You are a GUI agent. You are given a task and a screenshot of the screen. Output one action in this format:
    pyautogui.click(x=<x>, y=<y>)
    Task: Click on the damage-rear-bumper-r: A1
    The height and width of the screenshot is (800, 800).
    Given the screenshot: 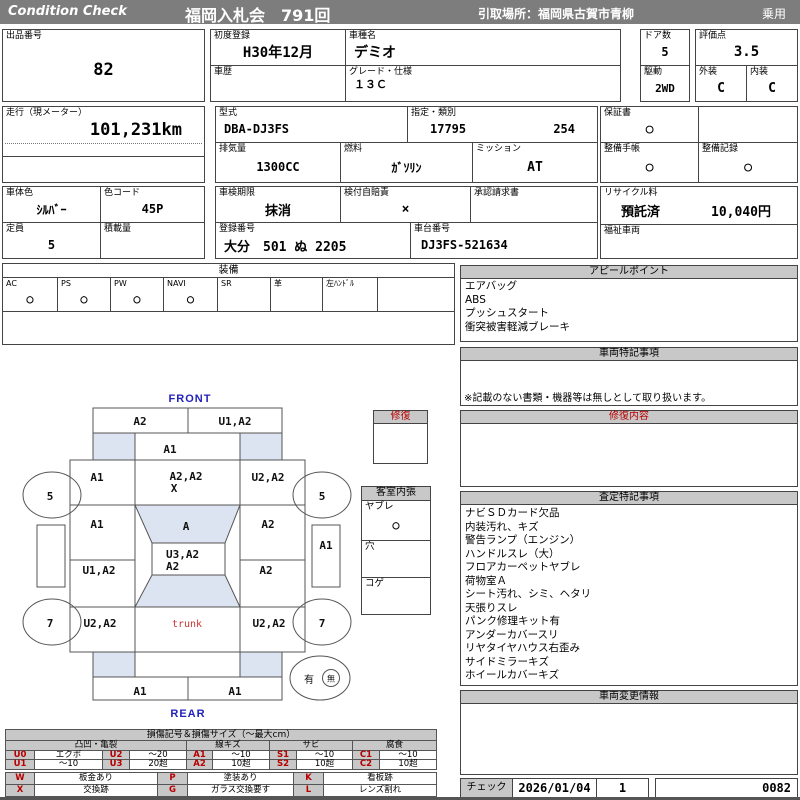 What is the action you would take?
    pyautogui.click(x=235, y=691)
    